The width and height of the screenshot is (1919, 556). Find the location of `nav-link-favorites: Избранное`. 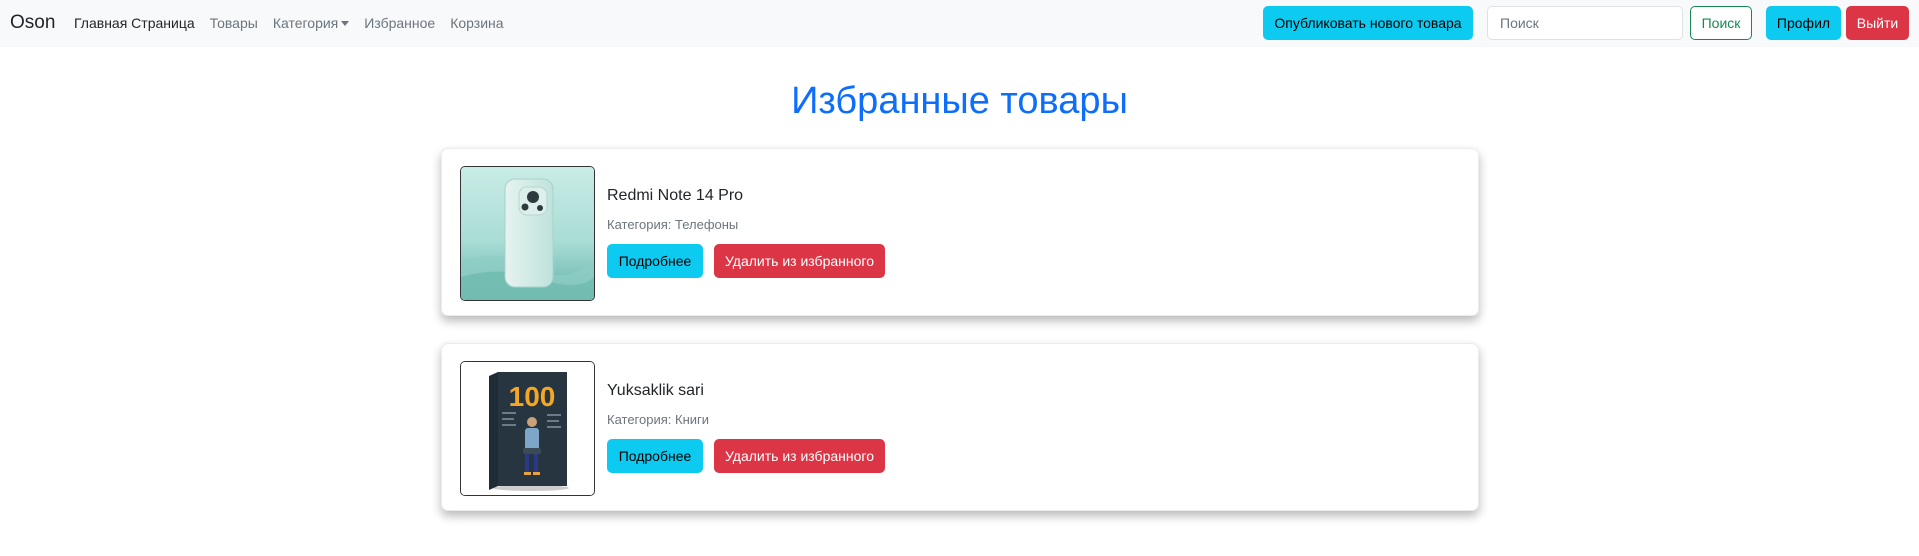

nav-link-favorites: Избранное is located at coordinates (399, 23).